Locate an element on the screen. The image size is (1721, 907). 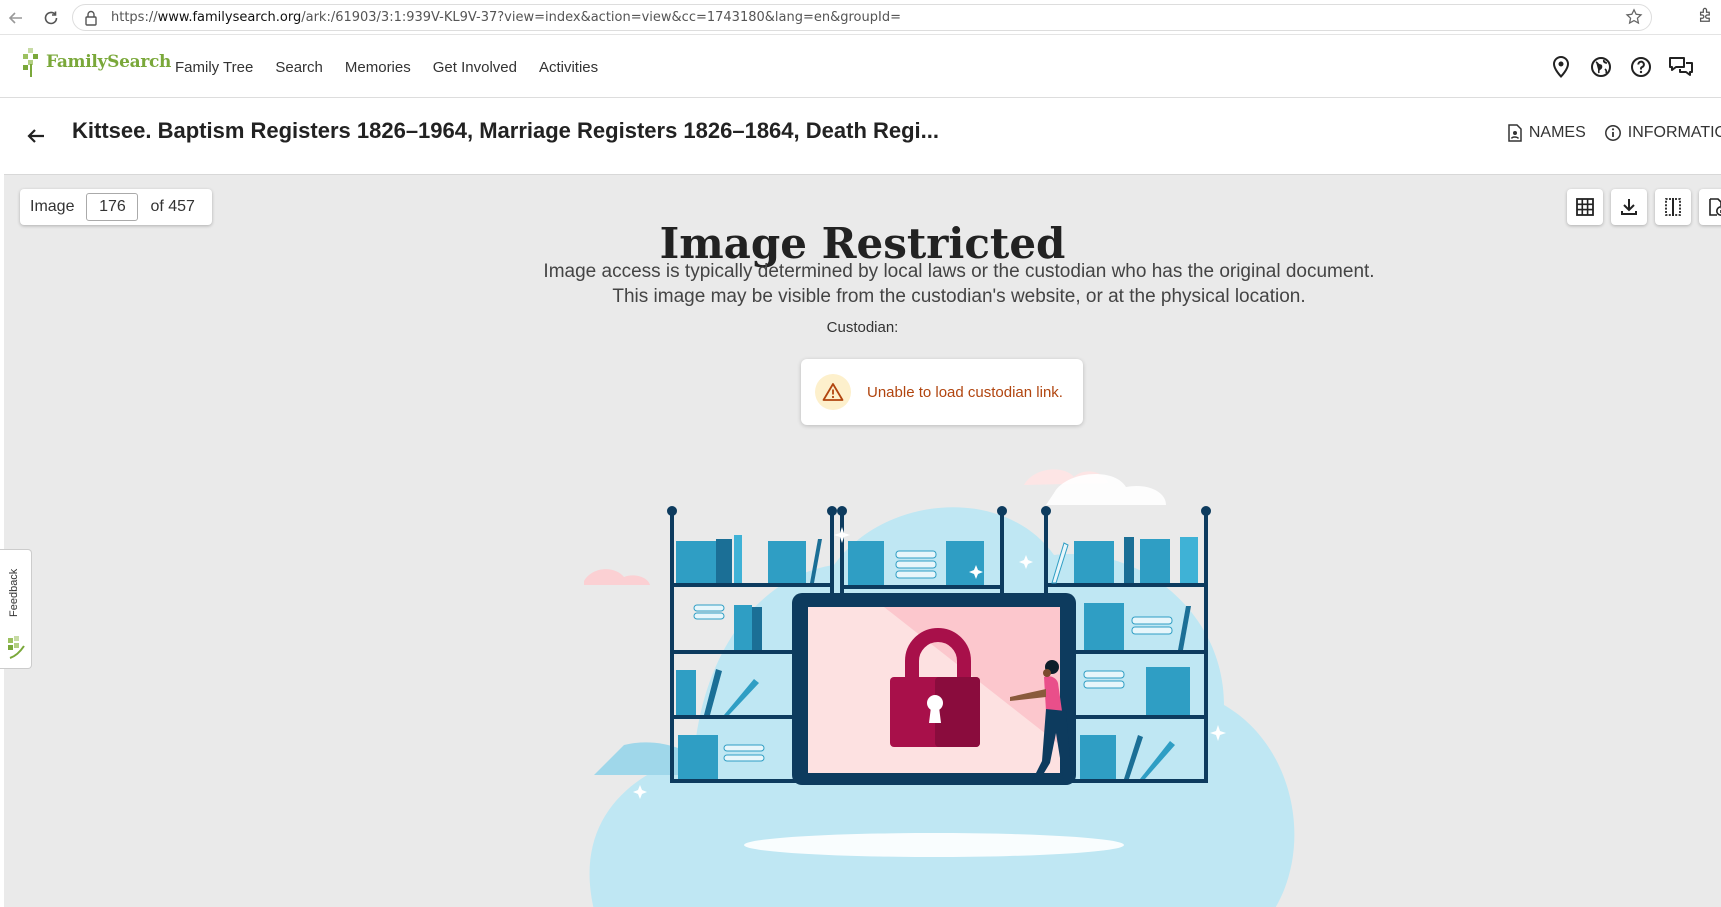
info-icon is located at coordinates (1612, 133).